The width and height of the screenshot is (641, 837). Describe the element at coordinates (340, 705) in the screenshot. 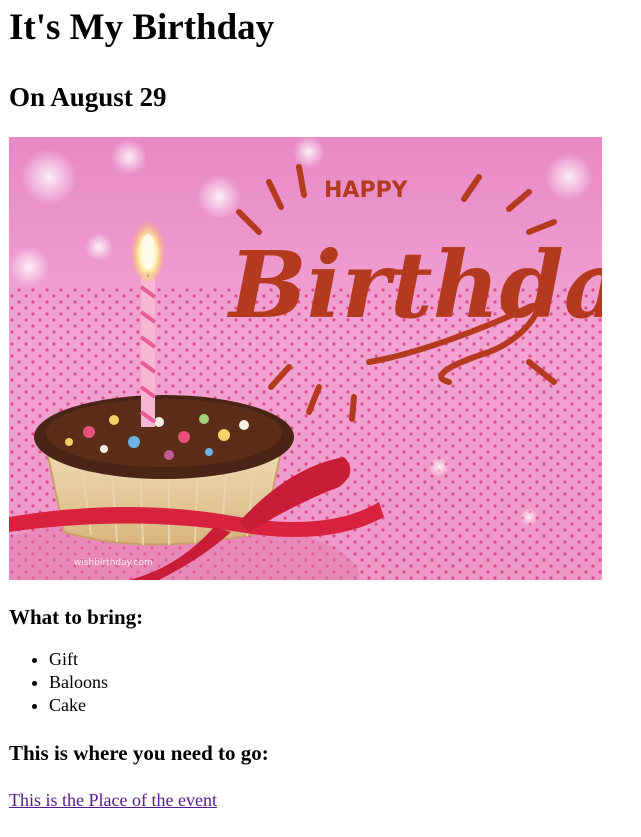

I see `bring-item-cake: Cake` at that location.